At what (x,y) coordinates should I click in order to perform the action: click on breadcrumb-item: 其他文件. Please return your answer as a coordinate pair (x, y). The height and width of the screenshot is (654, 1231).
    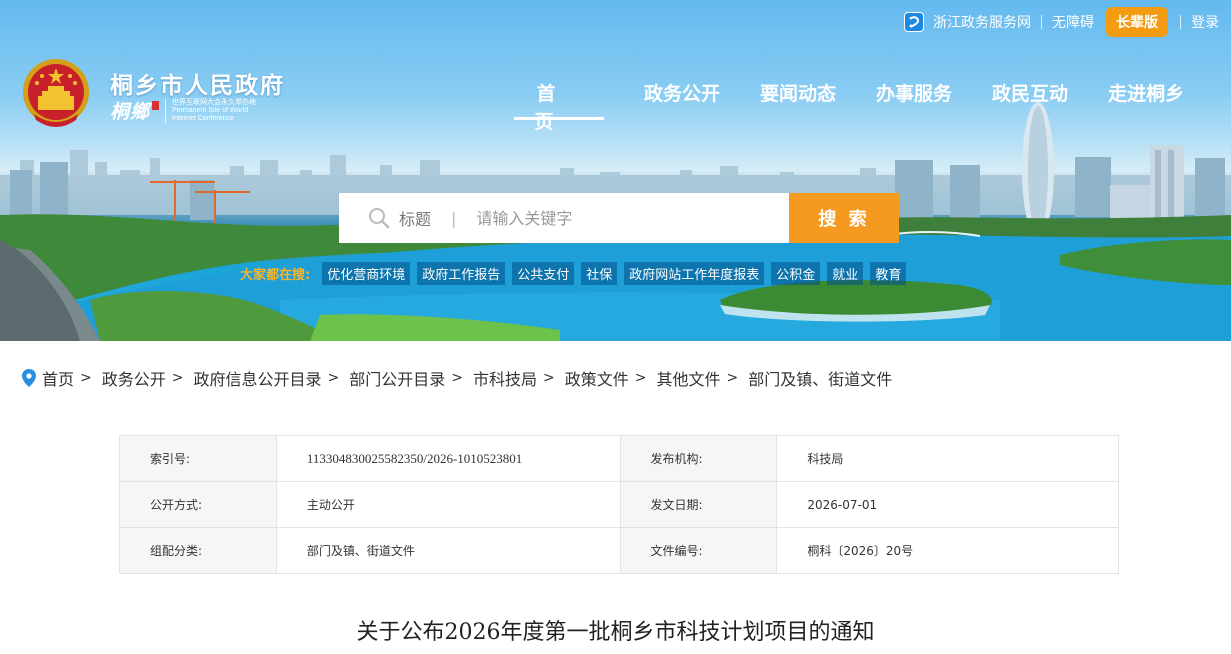
    Looking at the image, I should click on (689, 378).